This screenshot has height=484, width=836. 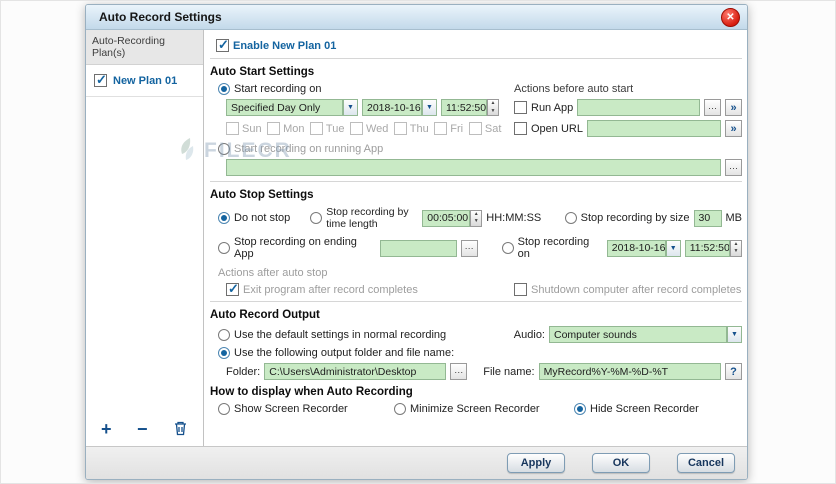 I want to click on run-app-checkbox, so click(x=520, y=107).